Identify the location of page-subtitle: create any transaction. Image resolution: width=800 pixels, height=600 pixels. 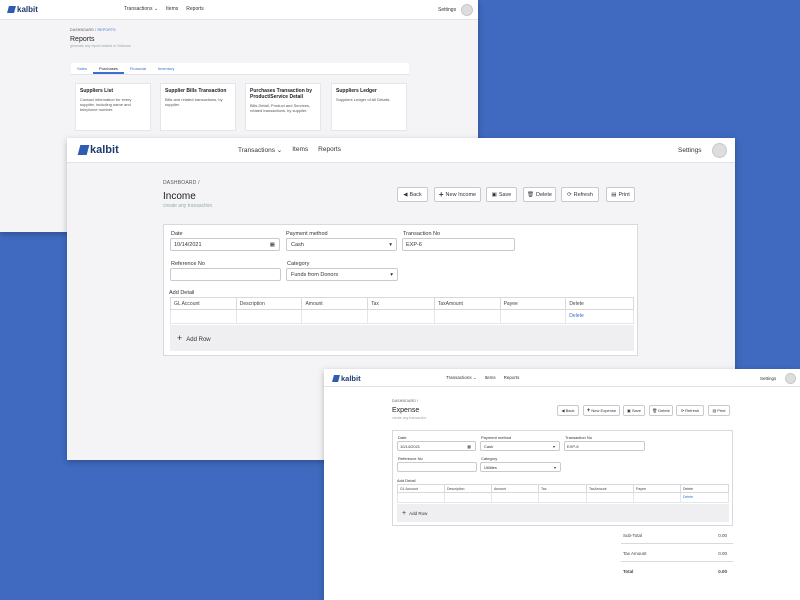
(188, 206).